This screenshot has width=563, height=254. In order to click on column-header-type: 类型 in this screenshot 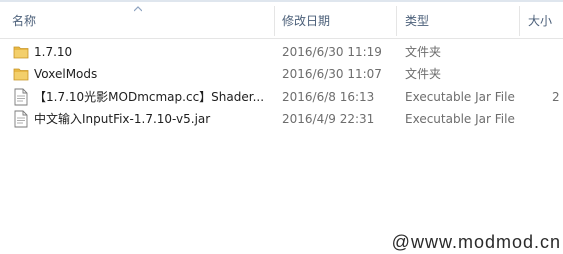, I will do `click(460, 20)`.